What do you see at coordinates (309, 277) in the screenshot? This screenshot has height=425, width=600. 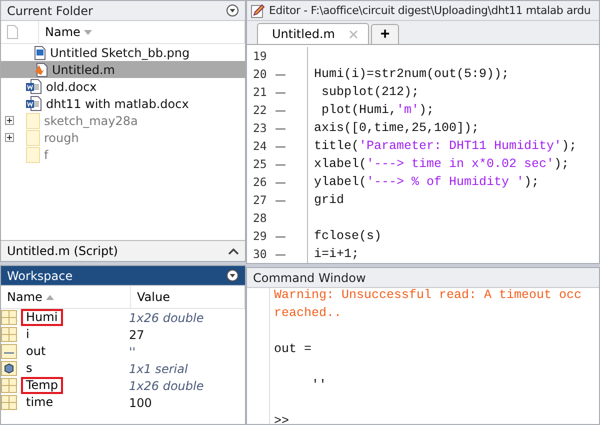 I see `panel-title: Command Window` at bounding box center [309, 277].